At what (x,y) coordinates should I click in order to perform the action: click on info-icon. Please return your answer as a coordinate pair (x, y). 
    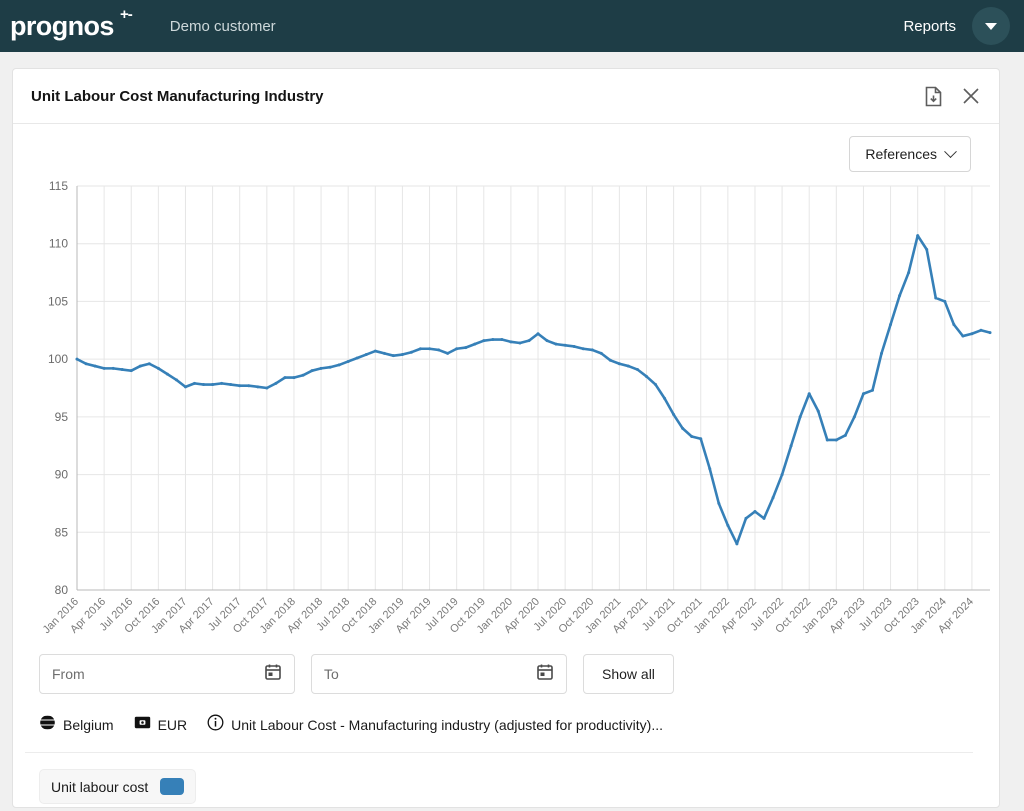
    Looking at the image, I should click on (215, 725).